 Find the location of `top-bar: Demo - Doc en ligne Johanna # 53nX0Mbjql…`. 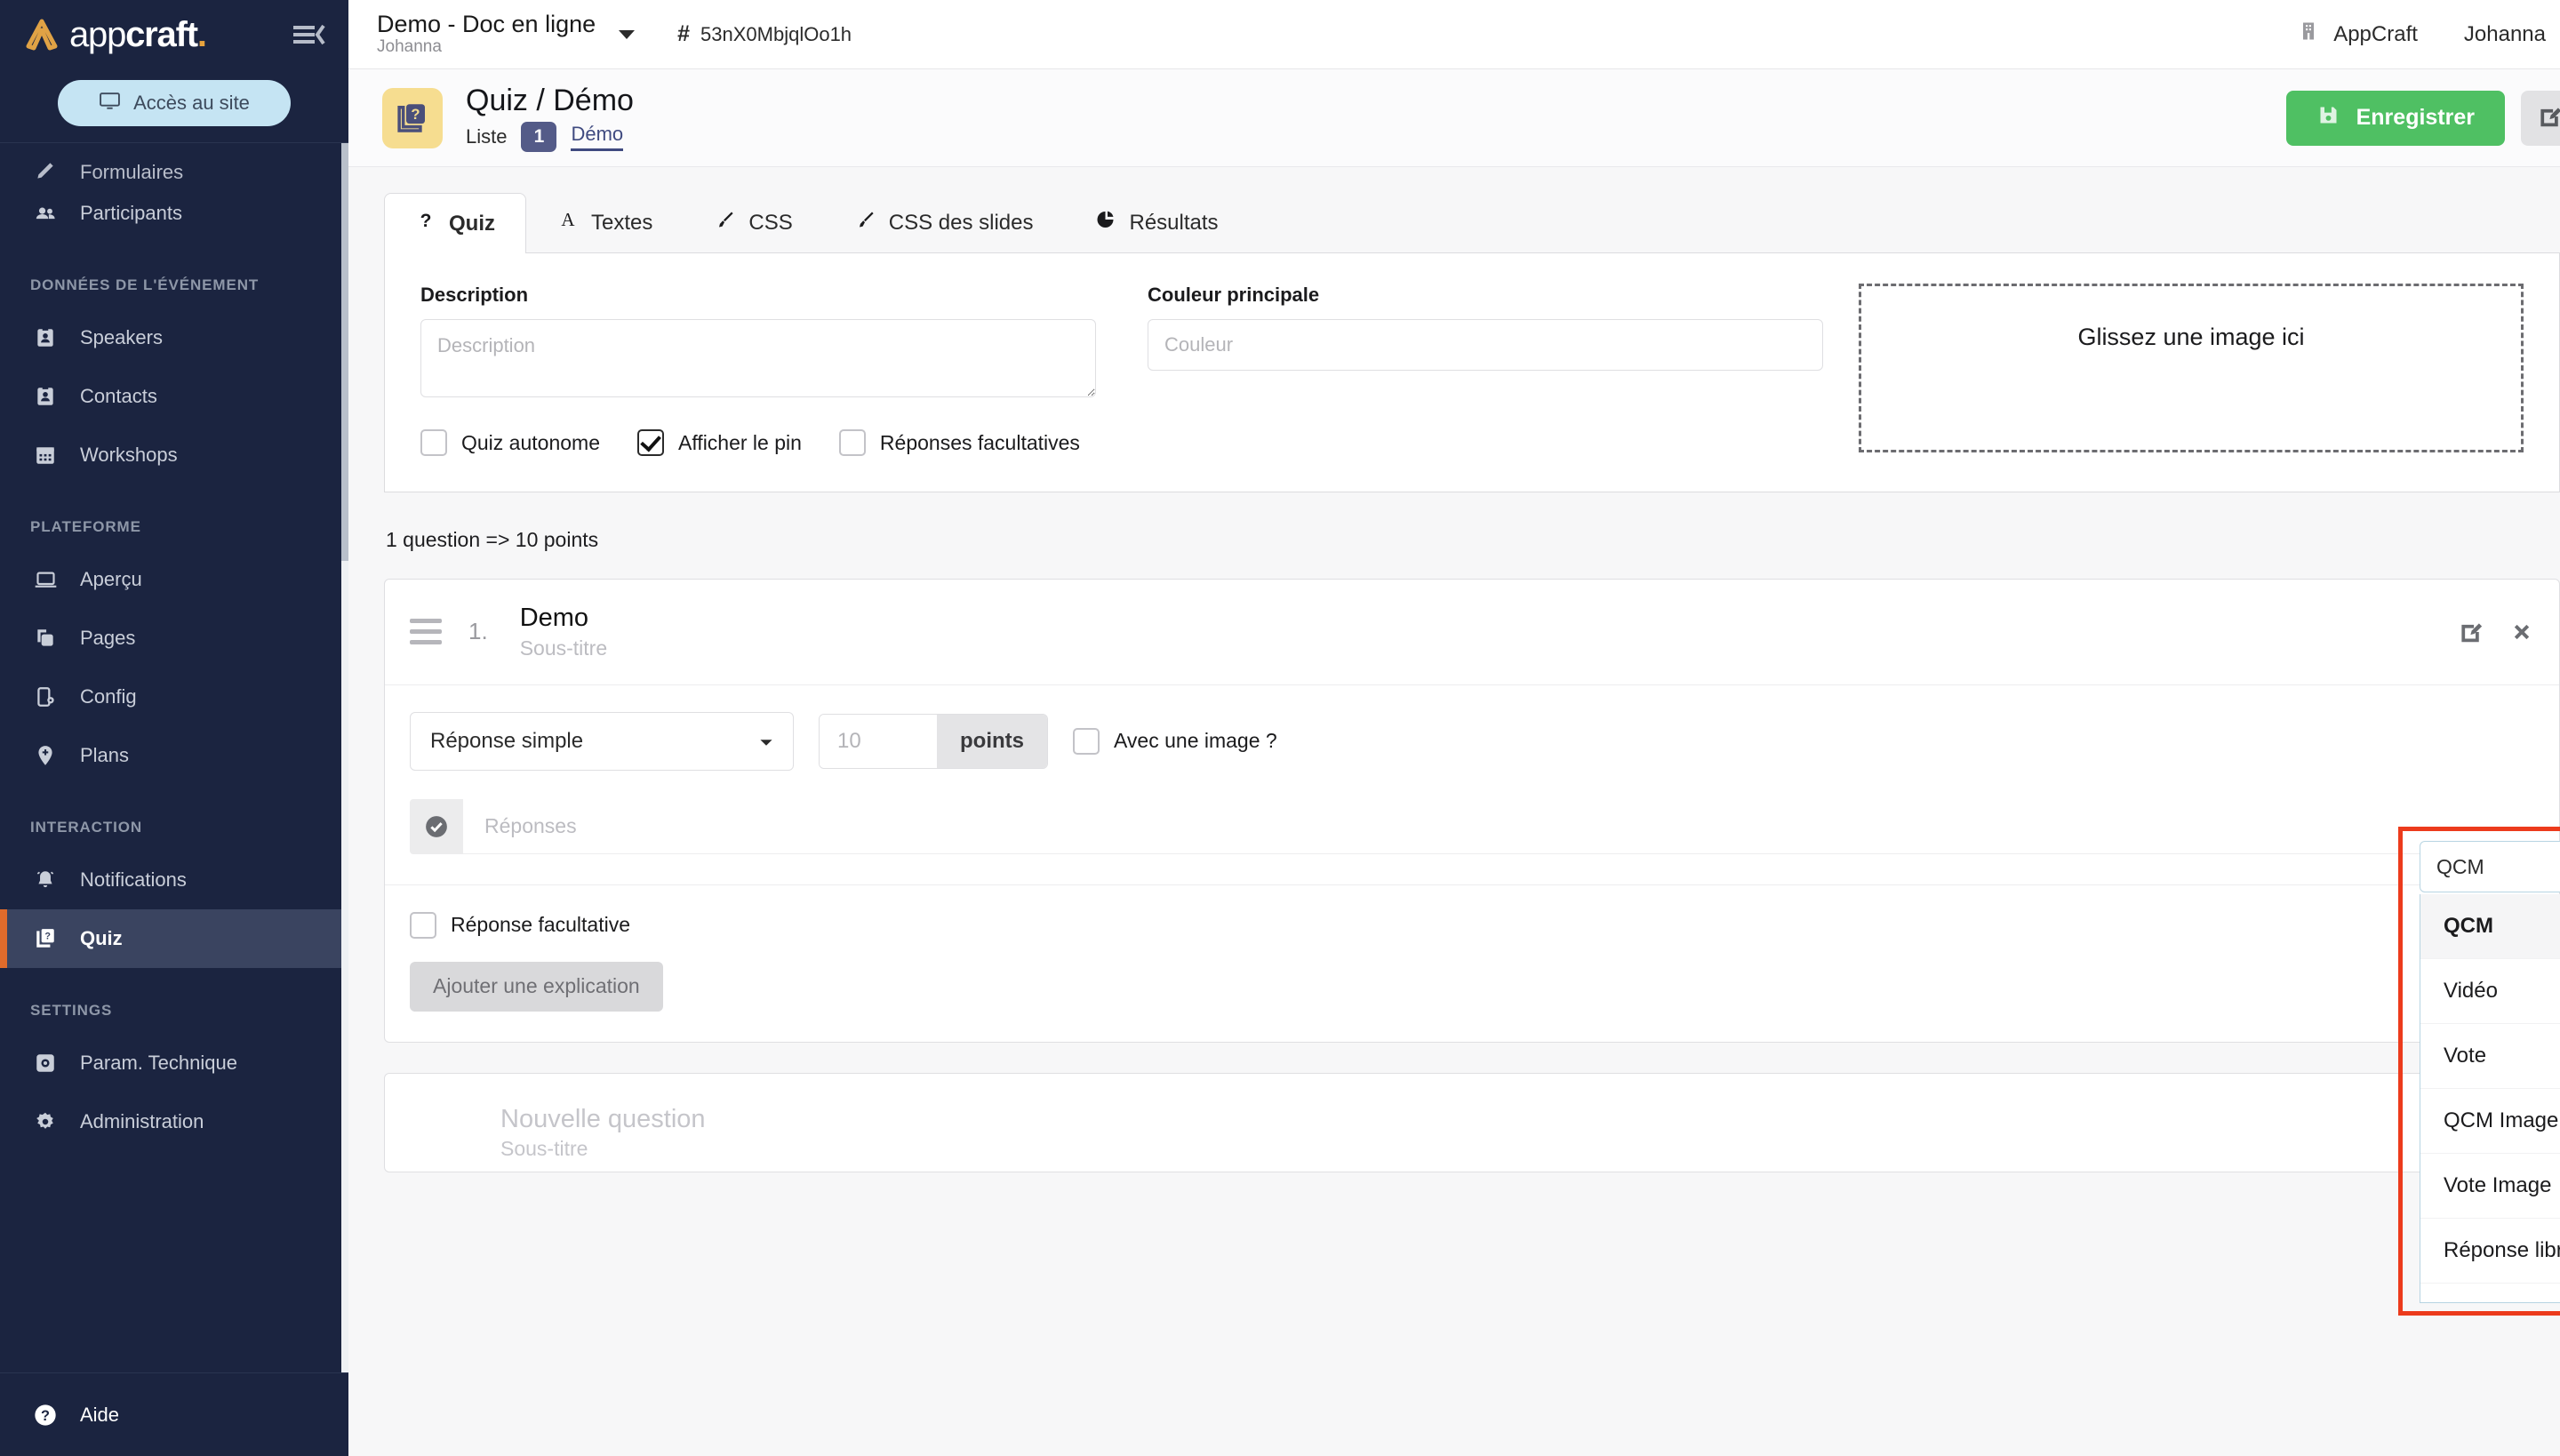

top-bar: Demo - Doc en ligne Johanna # 53nX0Mbjql… is located at coordinates (1454, 34).